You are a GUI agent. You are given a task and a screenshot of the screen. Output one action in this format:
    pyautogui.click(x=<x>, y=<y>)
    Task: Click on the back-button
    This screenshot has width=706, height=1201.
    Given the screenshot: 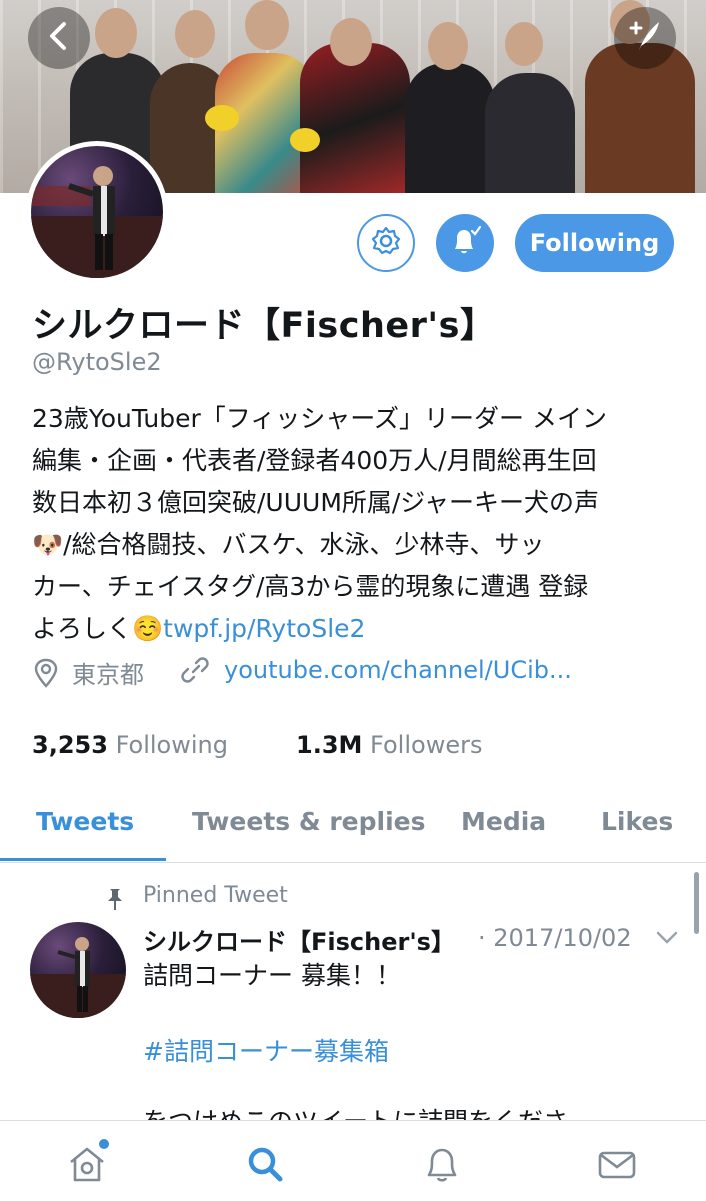 What is the action you would take?
    pyautogui.click(x=59, y=38)
    